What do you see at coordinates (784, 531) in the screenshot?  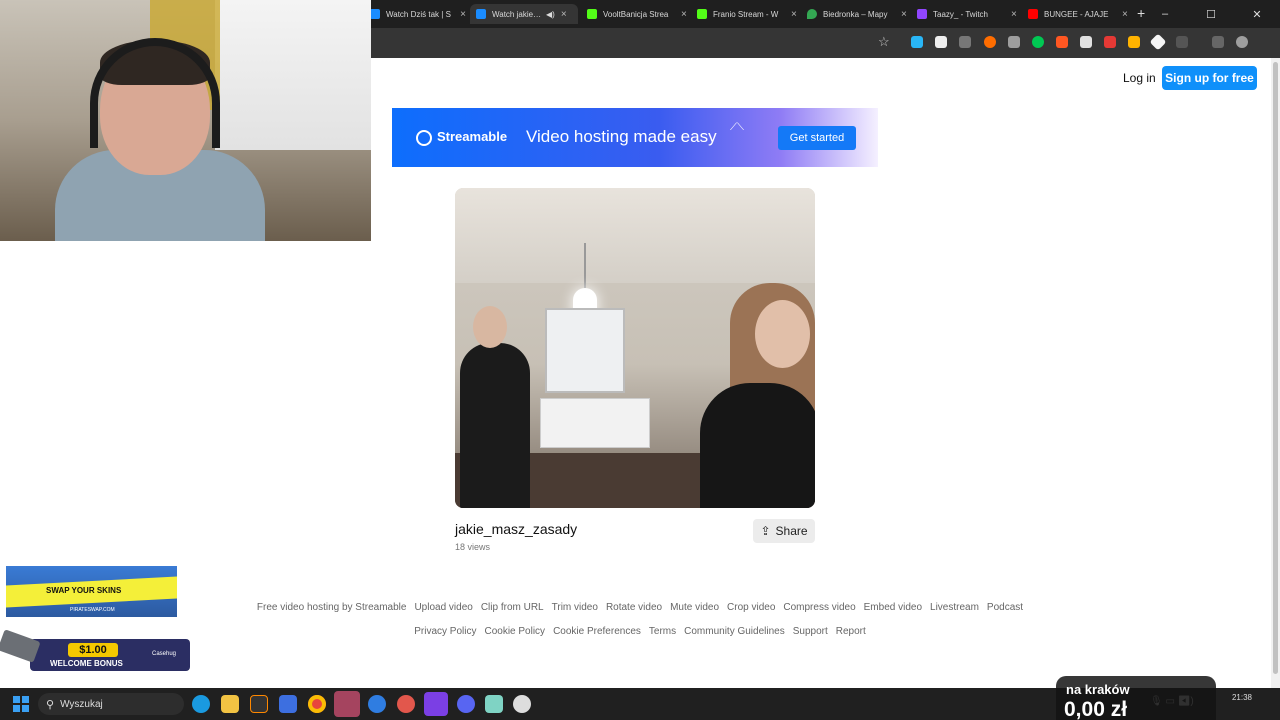 I see `share-button: ⇪ Share` at bounding box center [784, 531].